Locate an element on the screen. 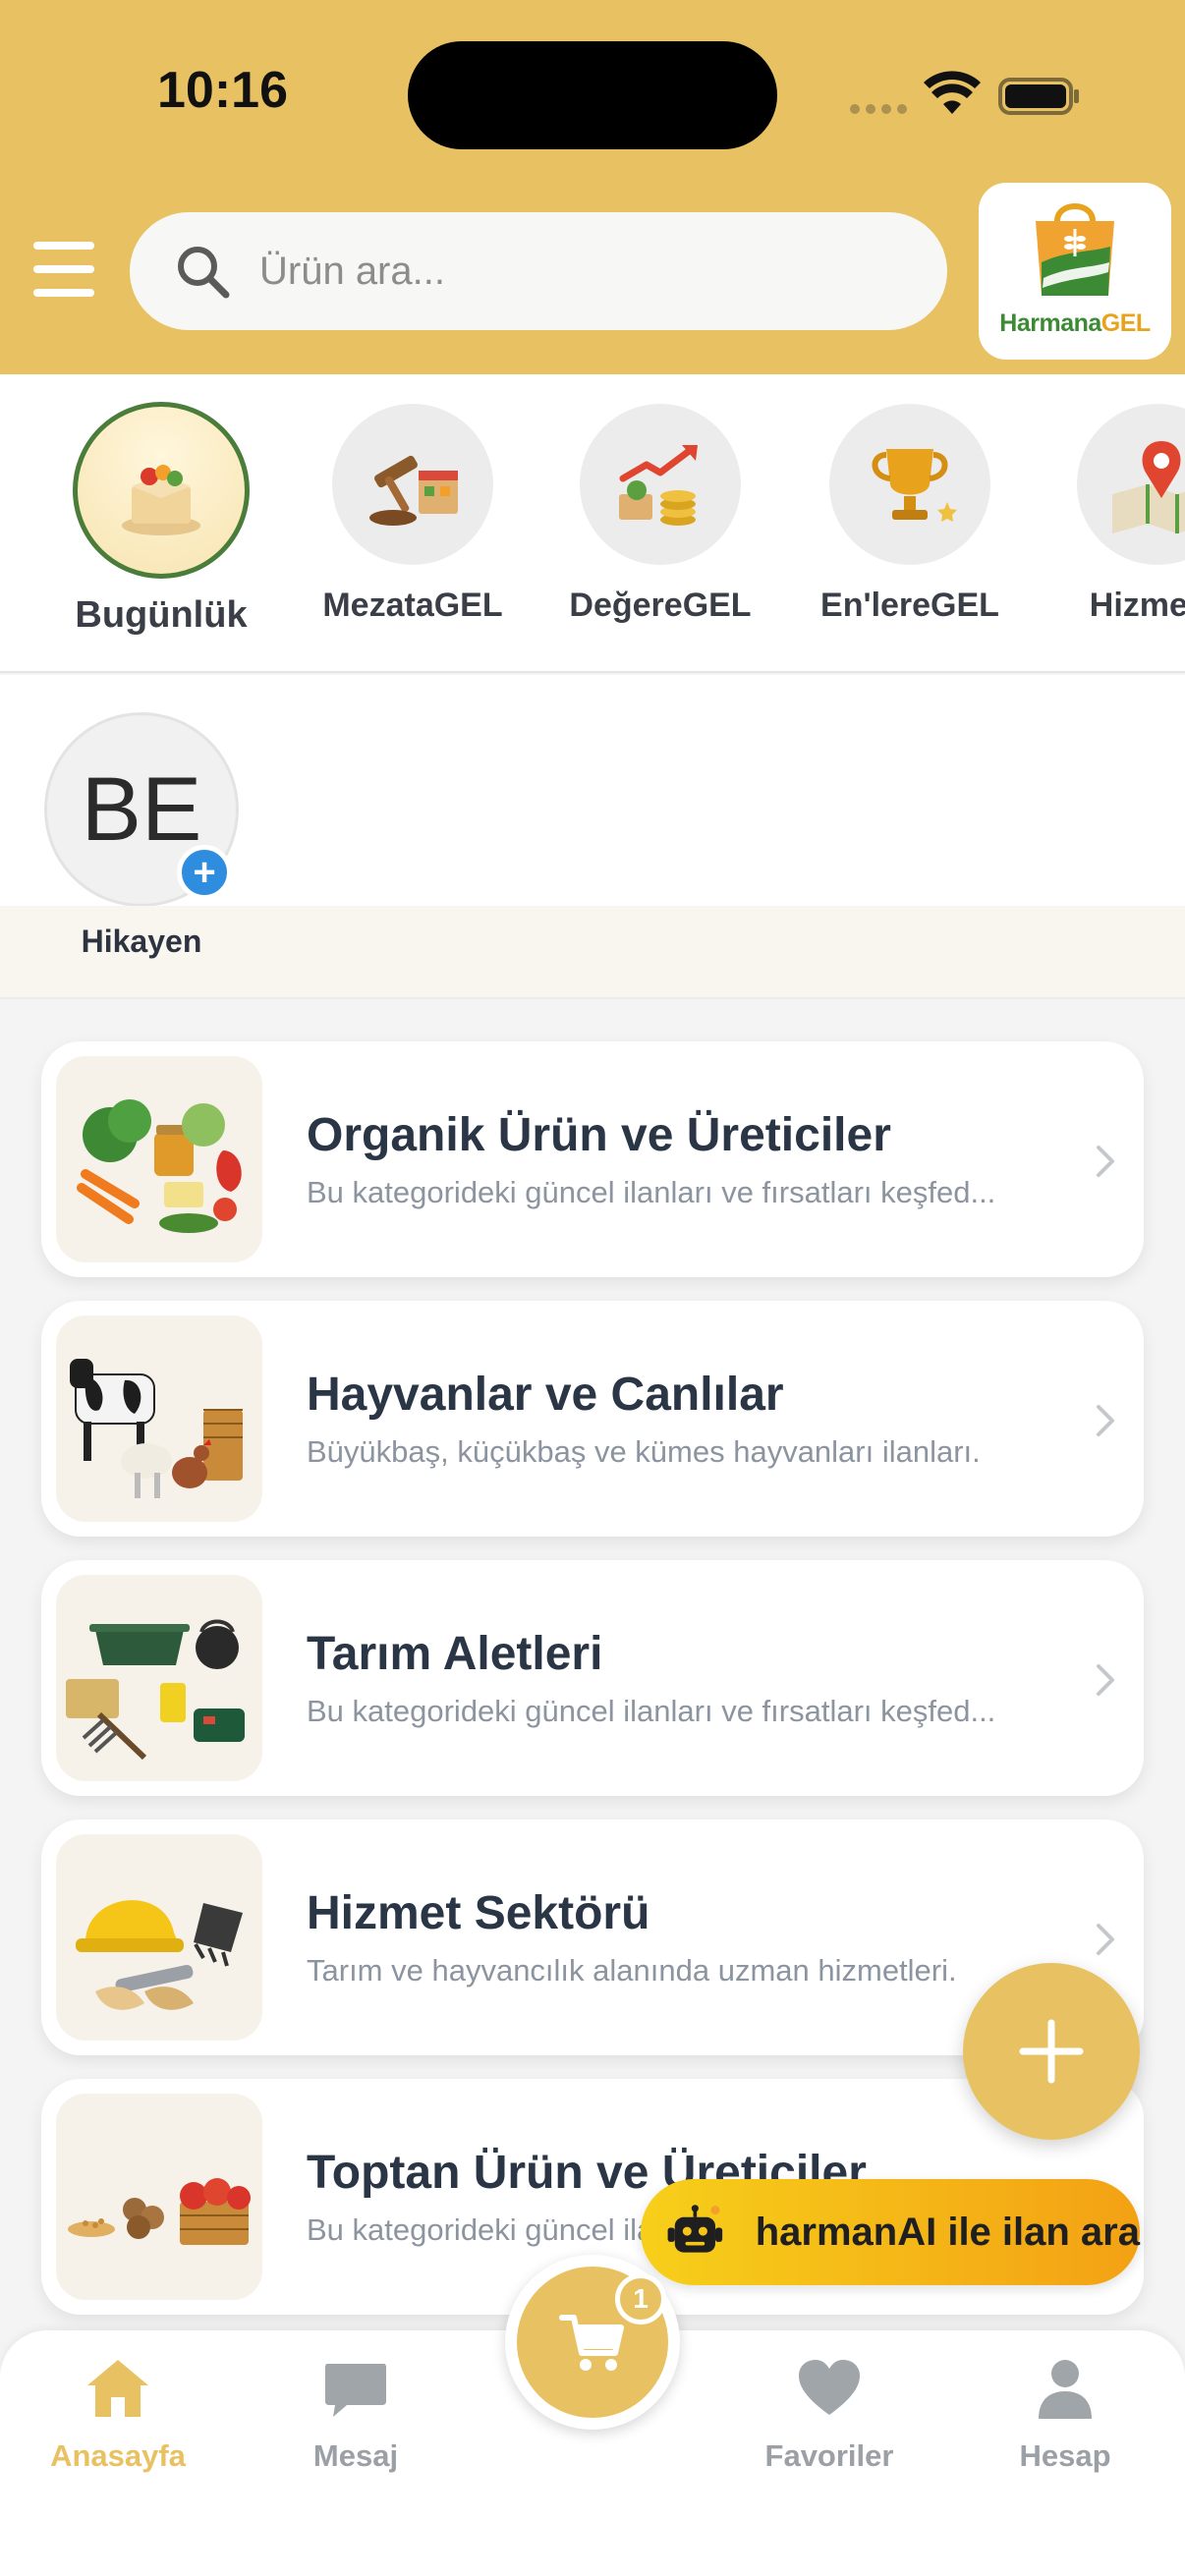 The width and height of the screenshot is (1185, 2576). shopping-cart-icon is located at coordinates (592, 2343).